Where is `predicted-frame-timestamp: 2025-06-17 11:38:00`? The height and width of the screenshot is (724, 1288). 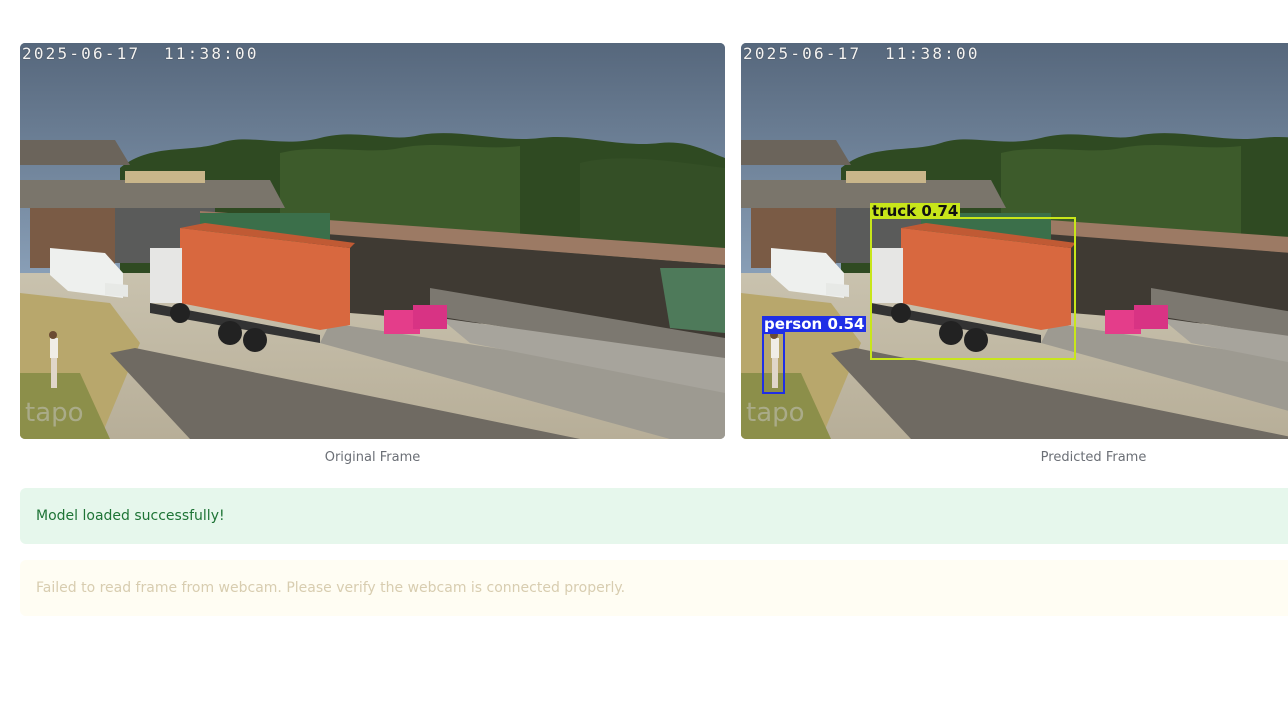 predicted-frame-timestamp: 2025-06-17 11:38:00 is located at coordinates (861, 53).